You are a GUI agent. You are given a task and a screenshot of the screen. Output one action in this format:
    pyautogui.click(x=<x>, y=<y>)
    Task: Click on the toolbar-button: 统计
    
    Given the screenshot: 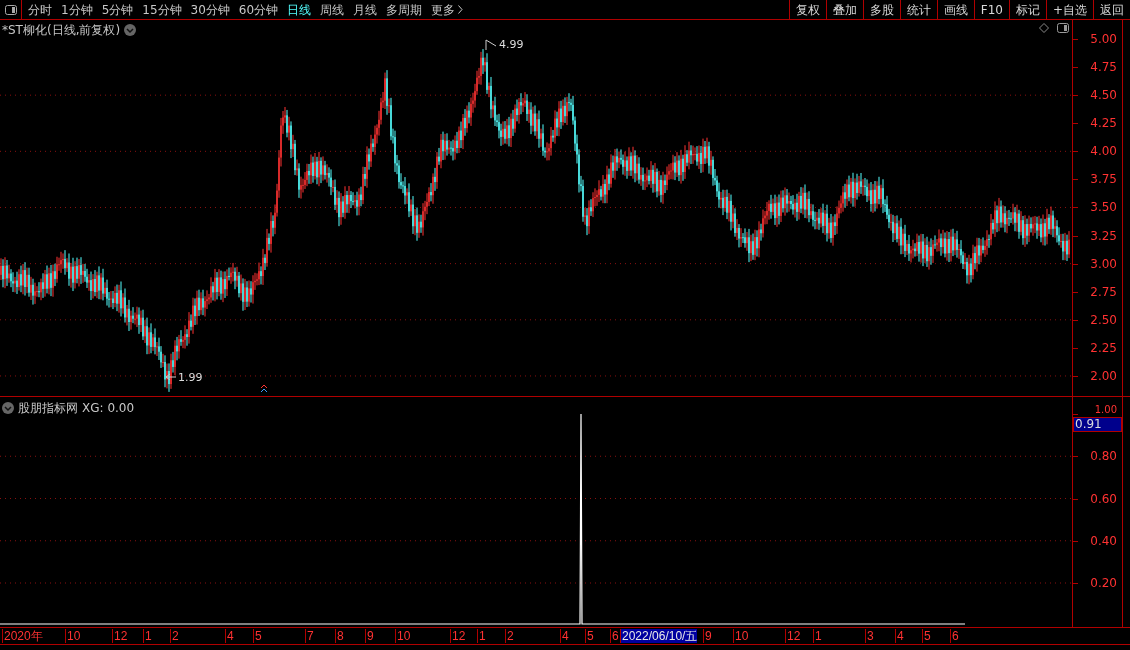 What is the action you would take?
    pyautogui.click(x=918, y=9)
    